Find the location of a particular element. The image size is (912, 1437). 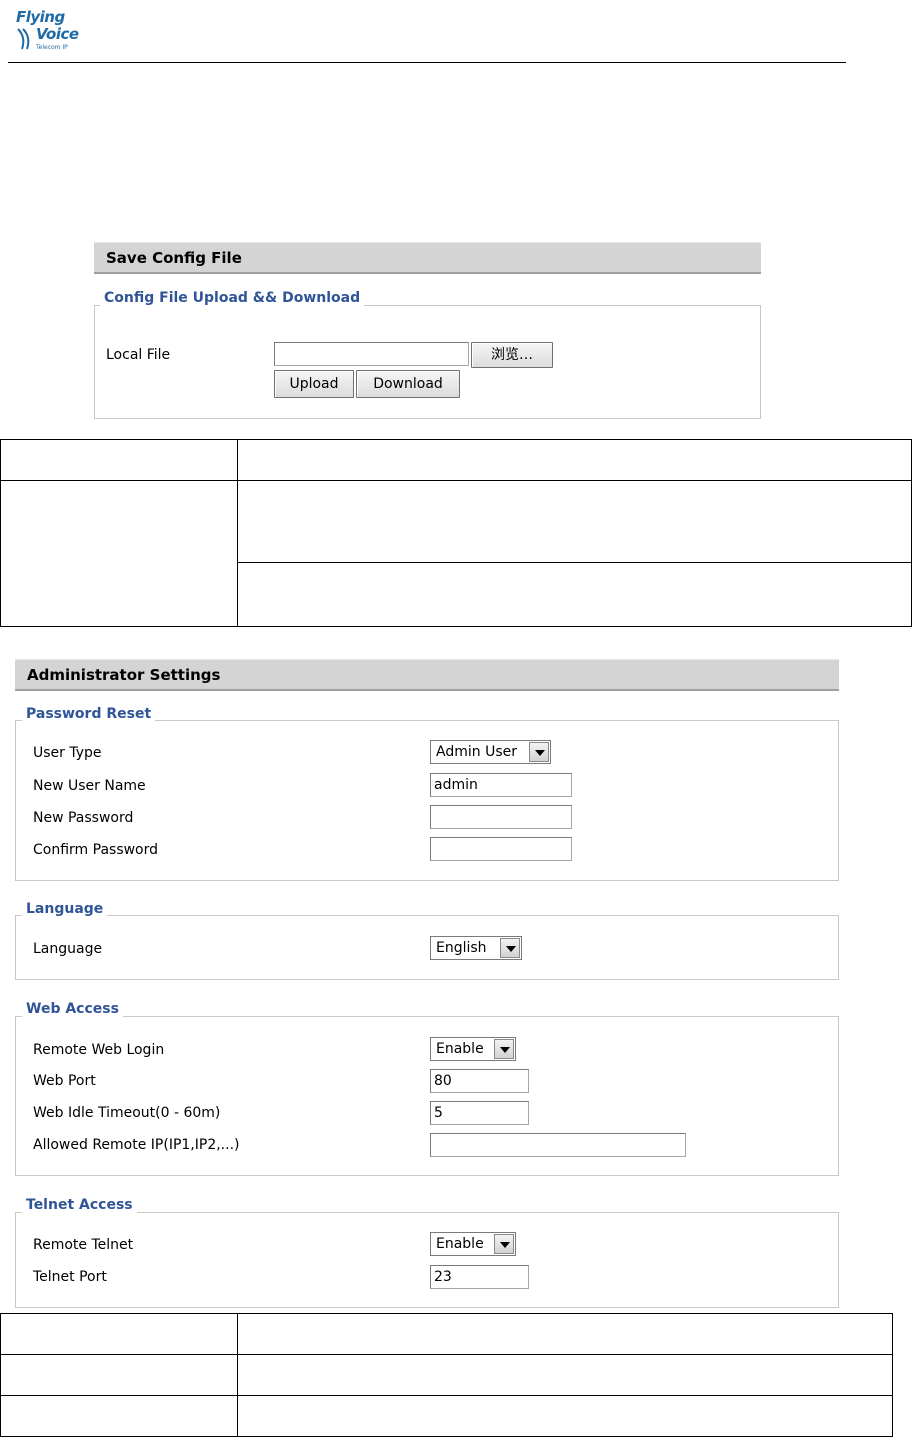

remote-web-login-select: Enable is located at coordinates (473, 1049).